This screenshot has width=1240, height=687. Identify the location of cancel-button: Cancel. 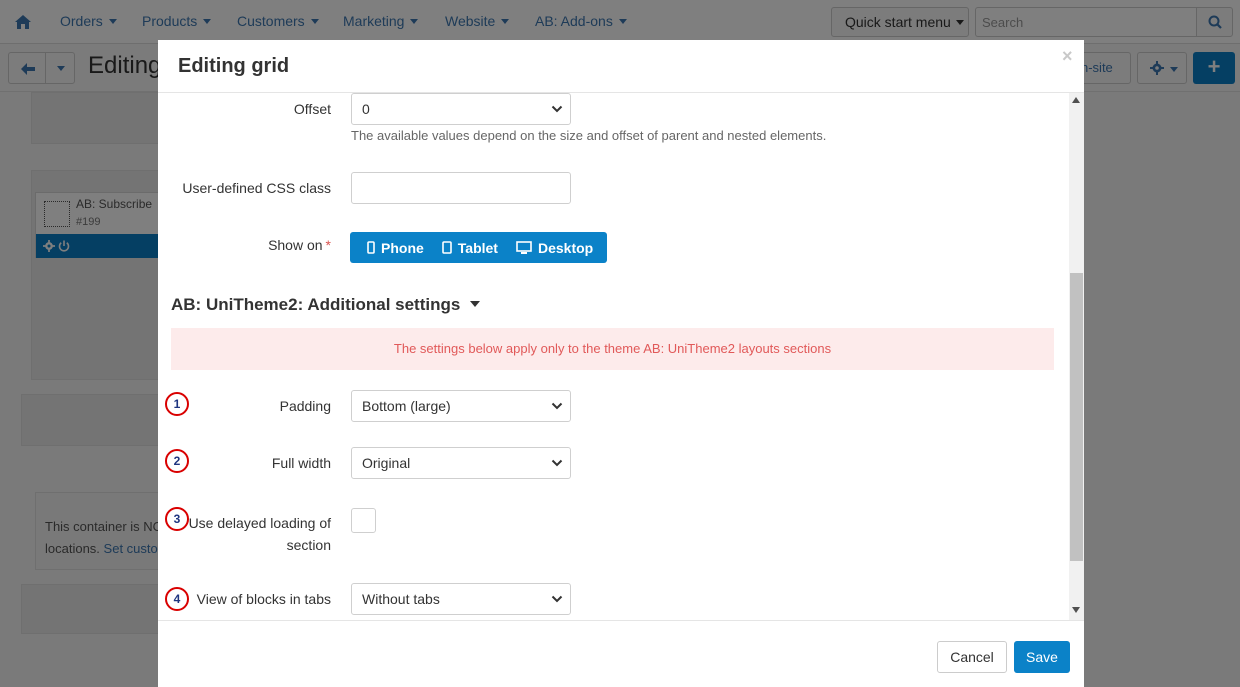
(972, 657).